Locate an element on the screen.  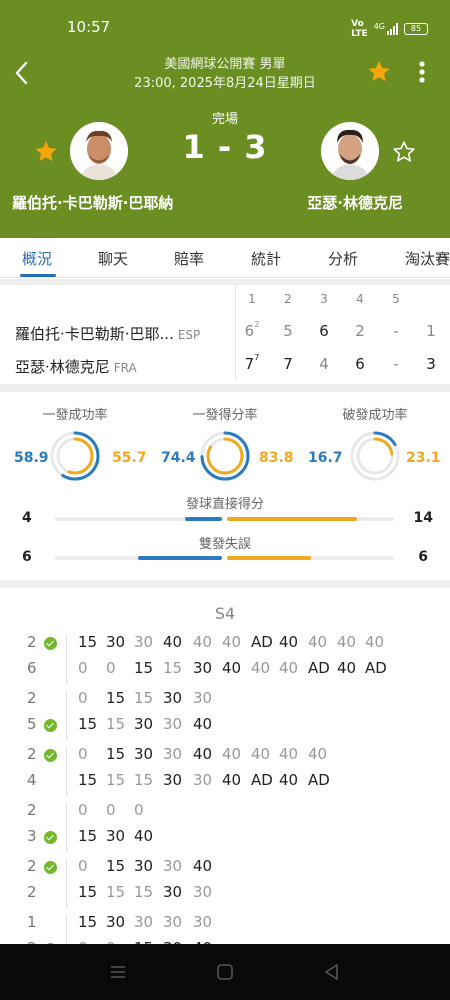
player2-name: 亞瑟·林德克尼 is located at coordinates (355, 202).